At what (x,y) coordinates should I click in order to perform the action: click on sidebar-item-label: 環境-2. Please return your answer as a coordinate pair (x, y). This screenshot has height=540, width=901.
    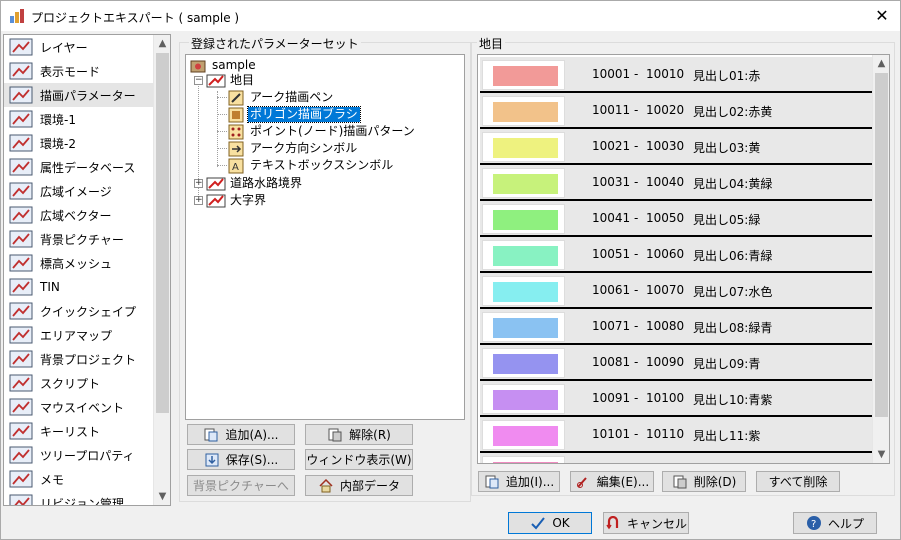
    Looking at the image, I should click on (58, 143).